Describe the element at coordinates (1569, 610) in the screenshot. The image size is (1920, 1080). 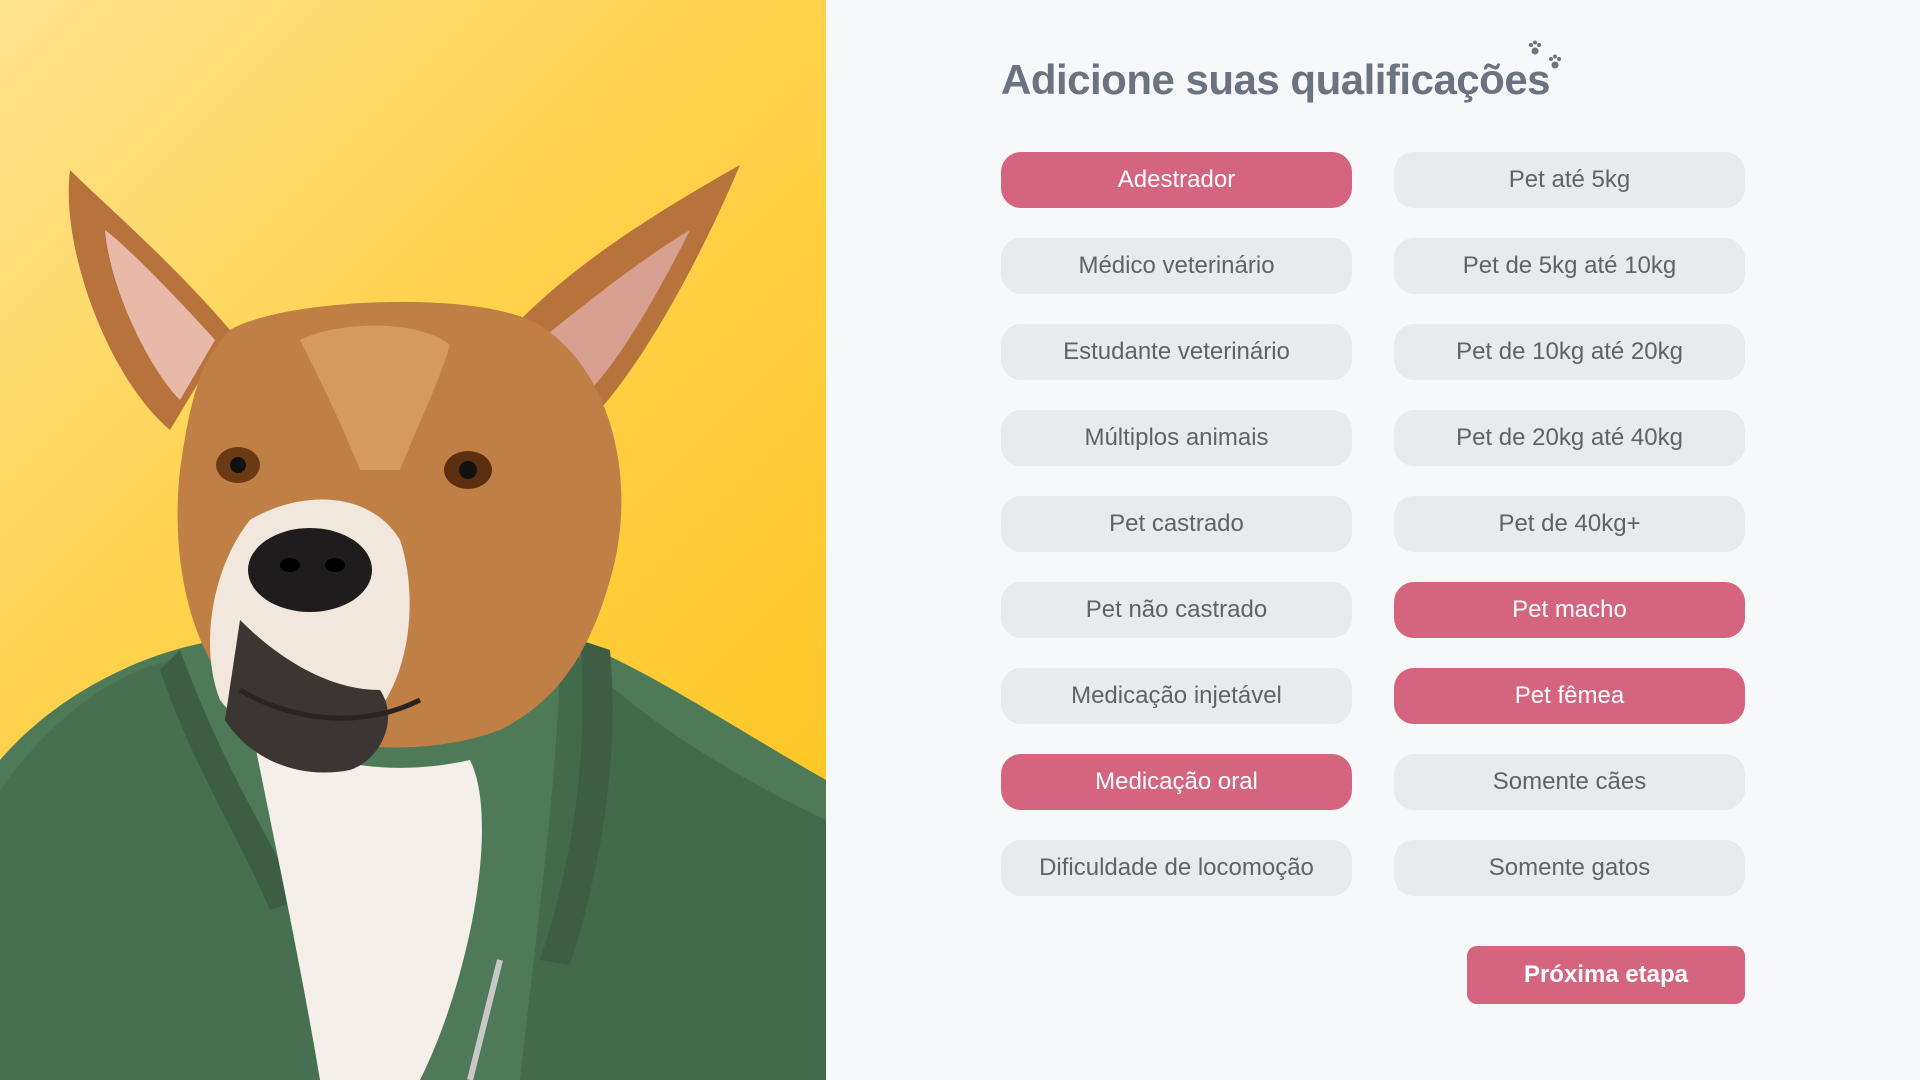
I see `chip-pet-macho: Pet macho` at that location.